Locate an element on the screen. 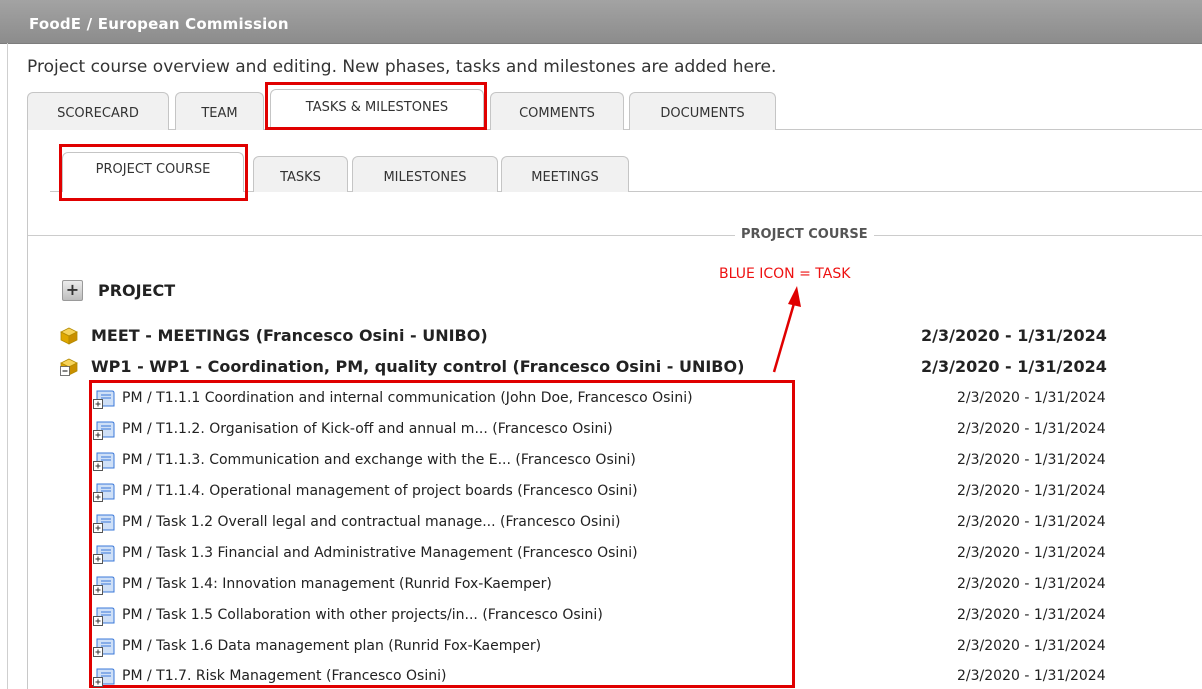 The image size is (1202, 689). tab-label: COMMENTS is located at coordinates (557, 113).